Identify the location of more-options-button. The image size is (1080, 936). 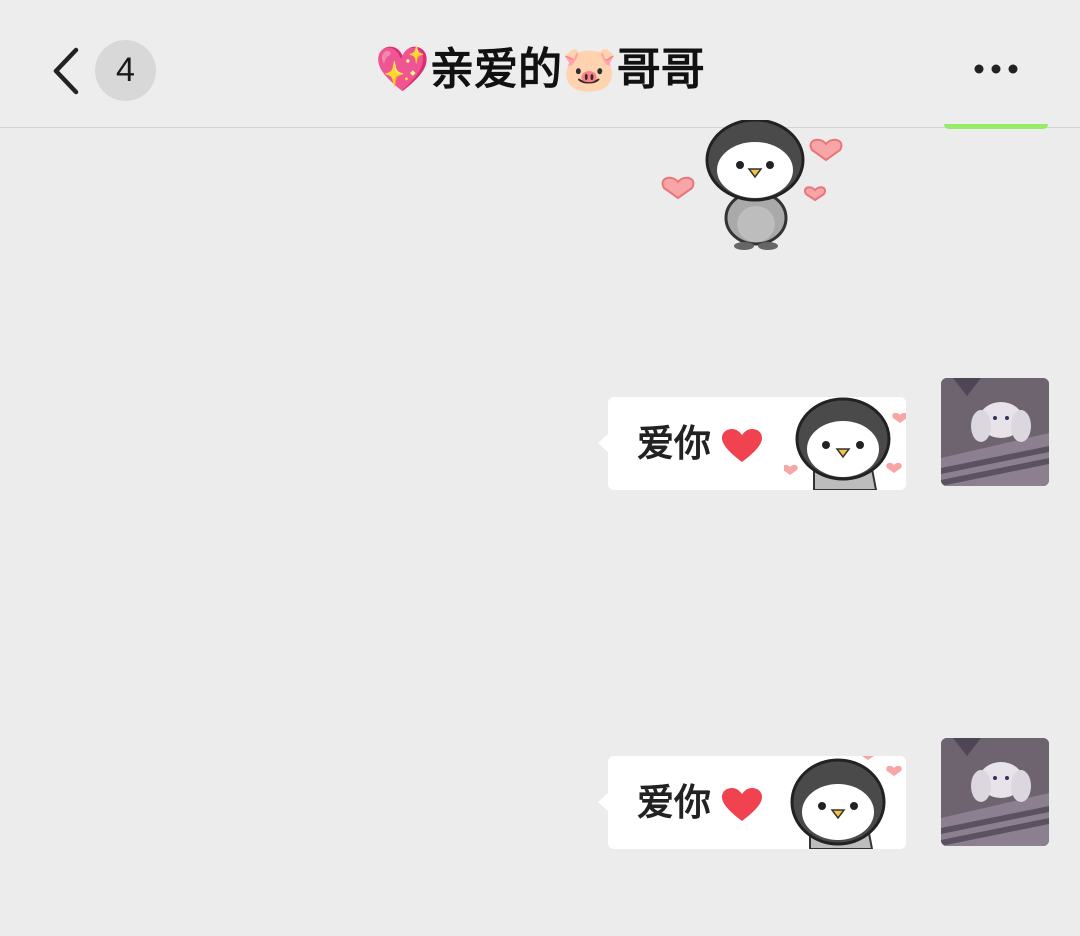
(996, 69).